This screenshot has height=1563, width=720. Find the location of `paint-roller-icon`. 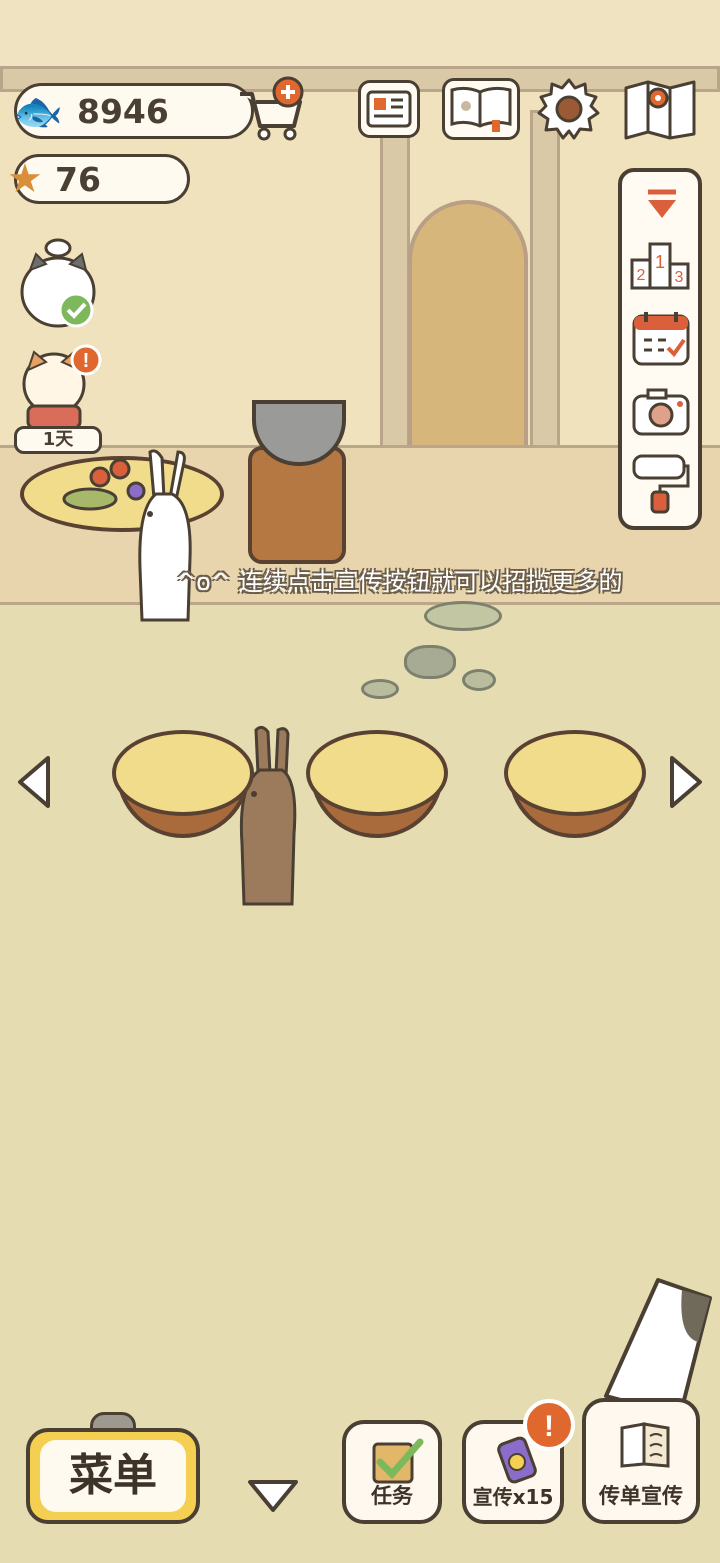

paint-roller-icon is located at coordinates (661, 484).